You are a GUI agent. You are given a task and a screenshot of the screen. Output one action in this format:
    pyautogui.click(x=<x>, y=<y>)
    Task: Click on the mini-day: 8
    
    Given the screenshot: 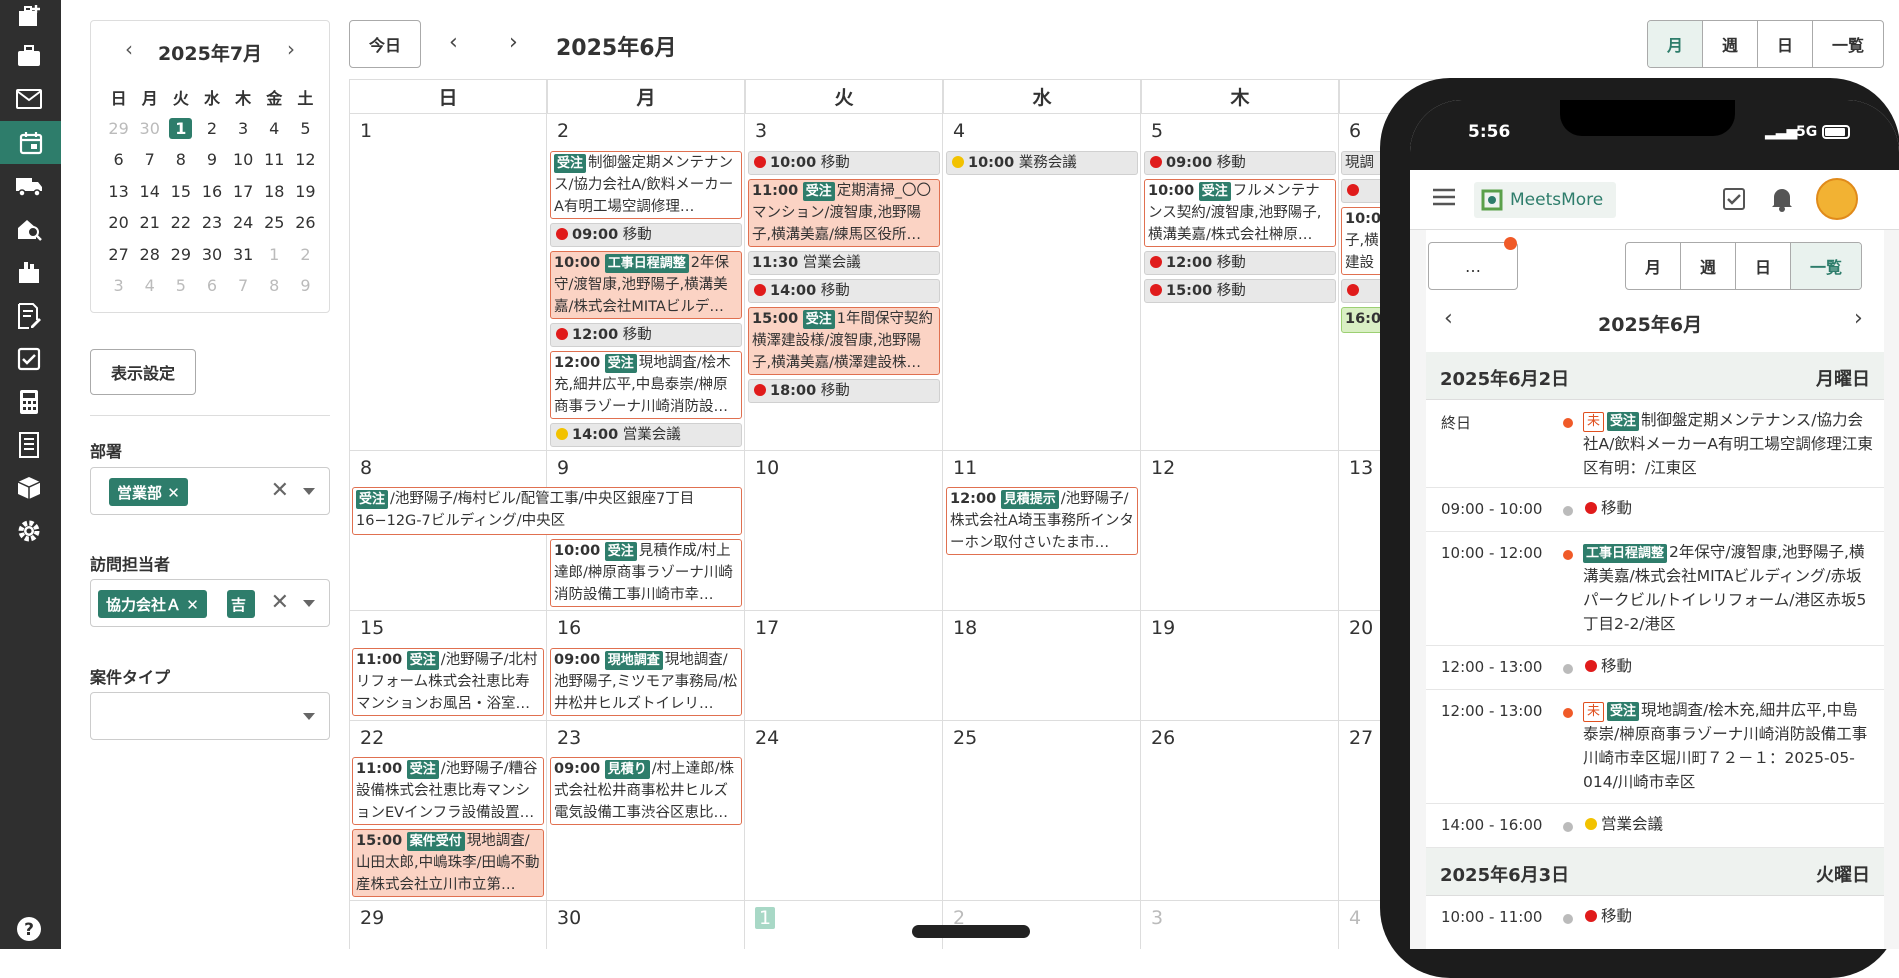 What is the action you would take?
    pyautogui.click(x=180, y=160)
    